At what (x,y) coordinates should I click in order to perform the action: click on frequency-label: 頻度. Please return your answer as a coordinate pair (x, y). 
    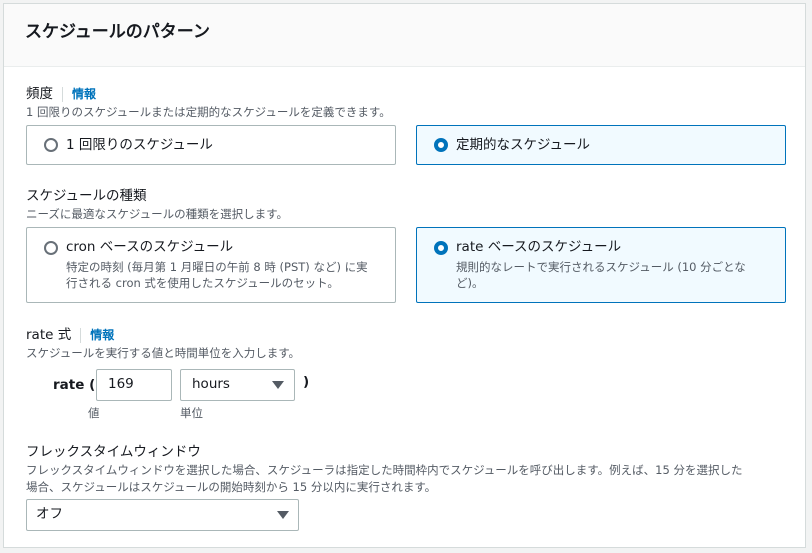
    Looking at the image, I should click on (39, 94).